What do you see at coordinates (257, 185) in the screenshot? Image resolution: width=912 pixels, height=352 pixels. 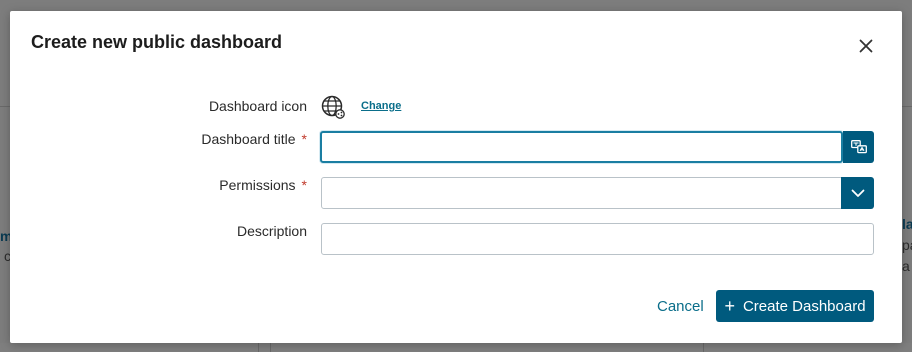 I see `permissions-label-text: Permissions` at bounding box center [257, 185].